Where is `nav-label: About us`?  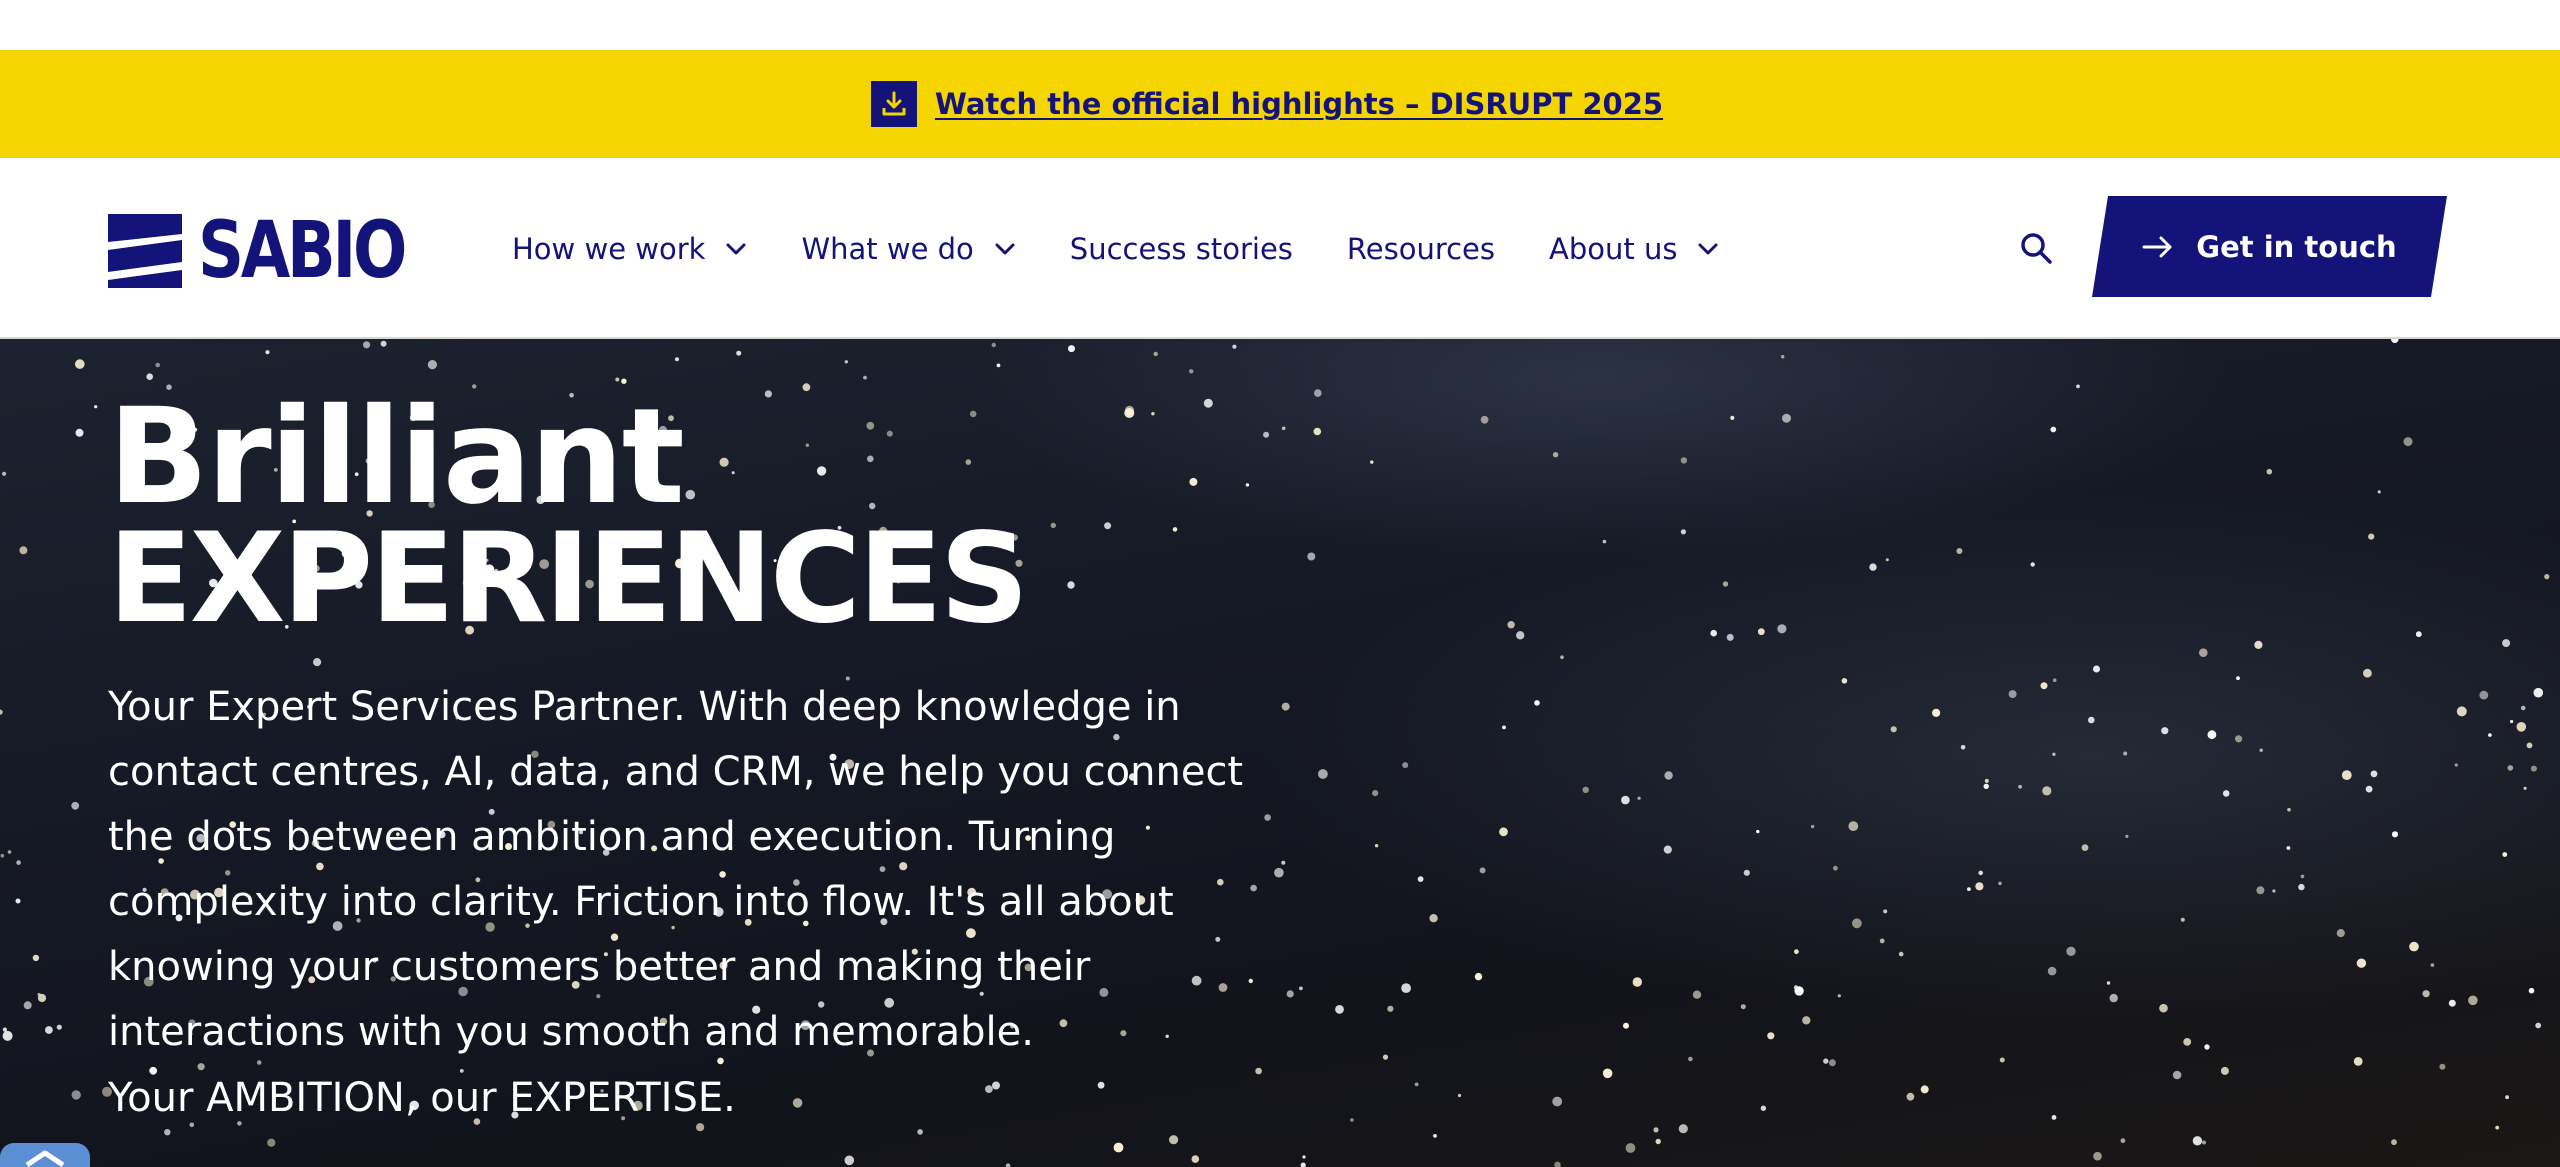
nav-label: About us is located at coordinates (1613, 248).